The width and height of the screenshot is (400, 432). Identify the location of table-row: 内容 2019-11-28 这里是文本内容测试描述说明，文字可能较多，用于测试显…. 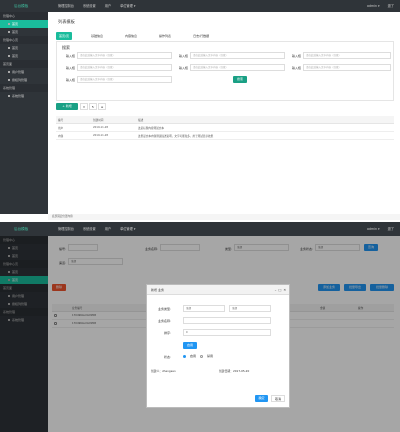
(225, 135).